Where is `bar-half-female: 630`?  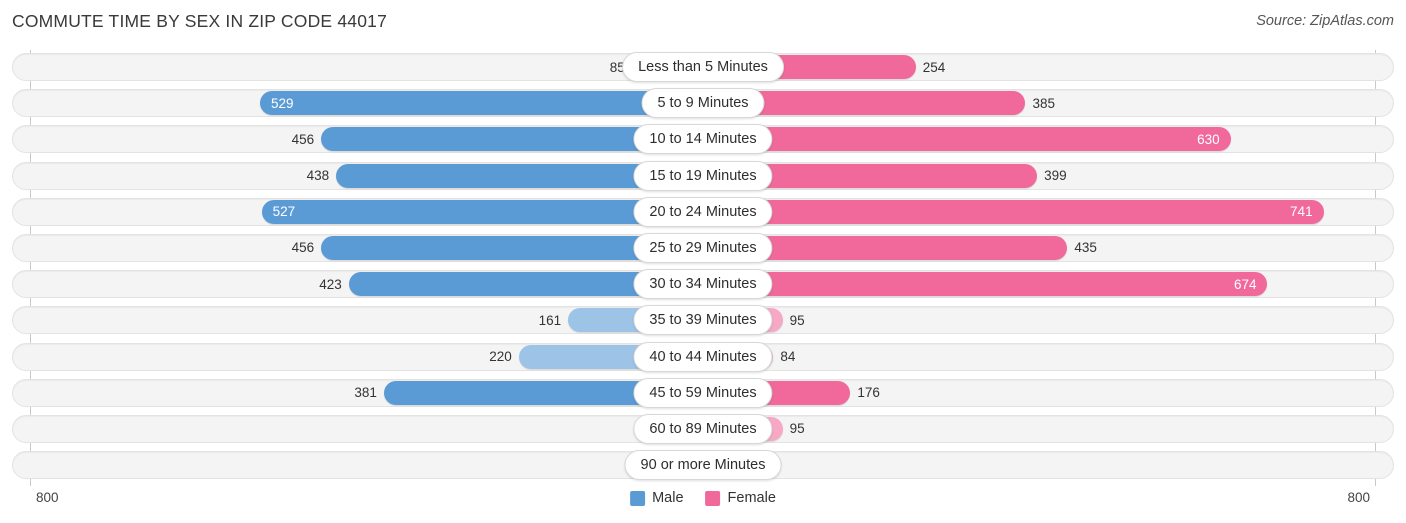
bar-half-female: 630 is located at coordinates (967, 139).